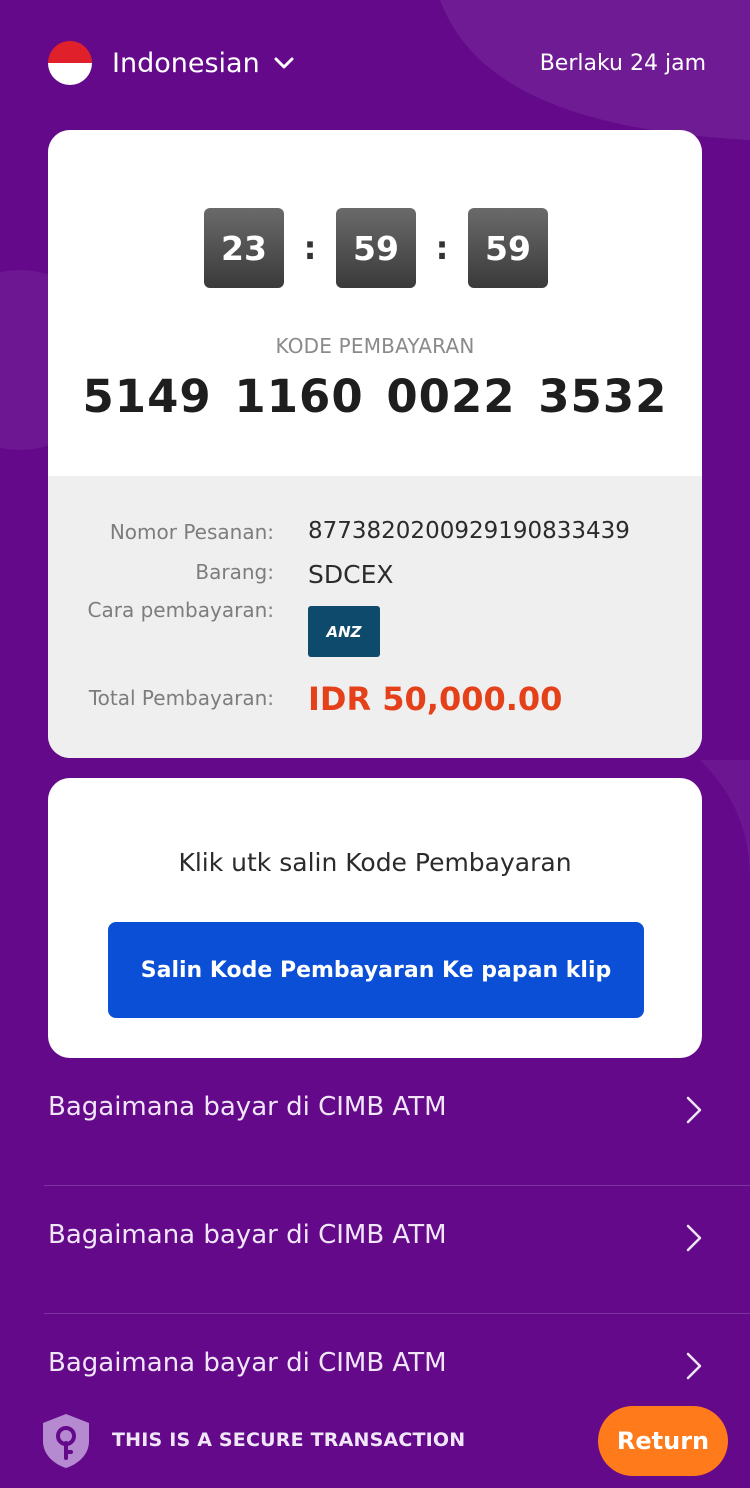  What do you see at coordinates (181, 698) in the screenshot?
I see `total-label: Total Pembayaran:` at bounding box center [181, 698].